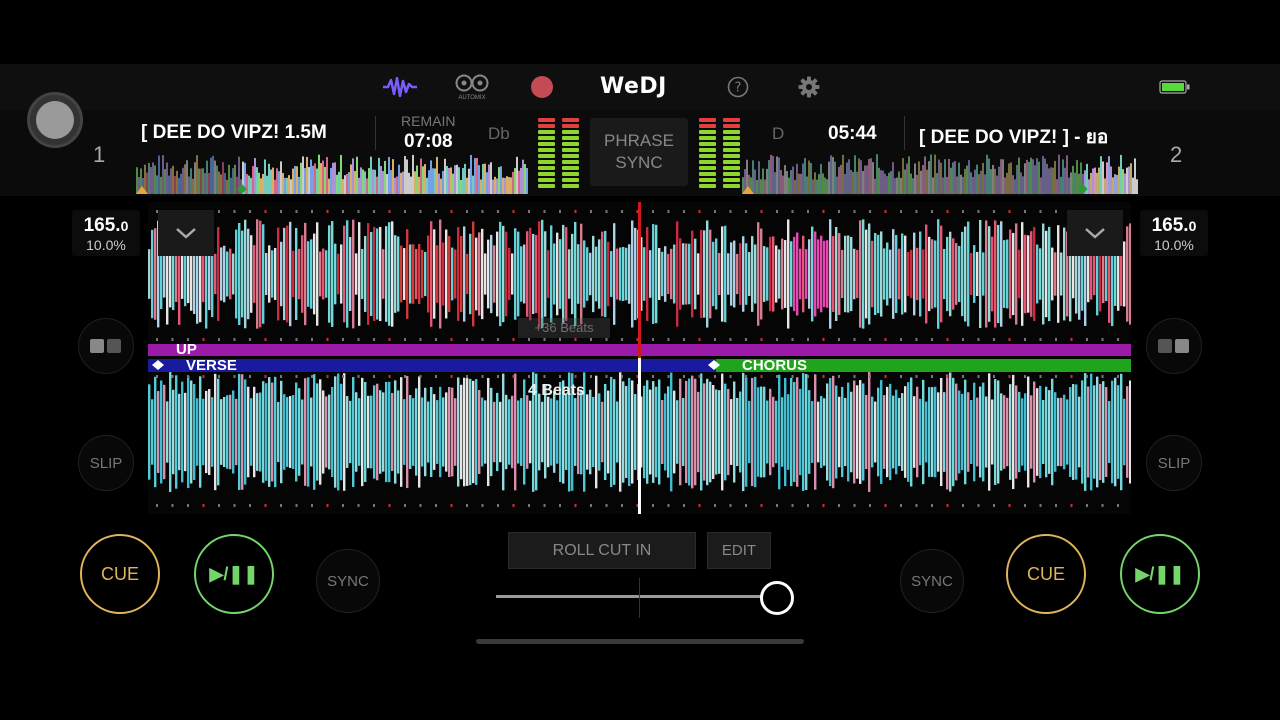  Describe the element at coordinates (809, 87) in the screenshot. I see `gear-icon` at that location.